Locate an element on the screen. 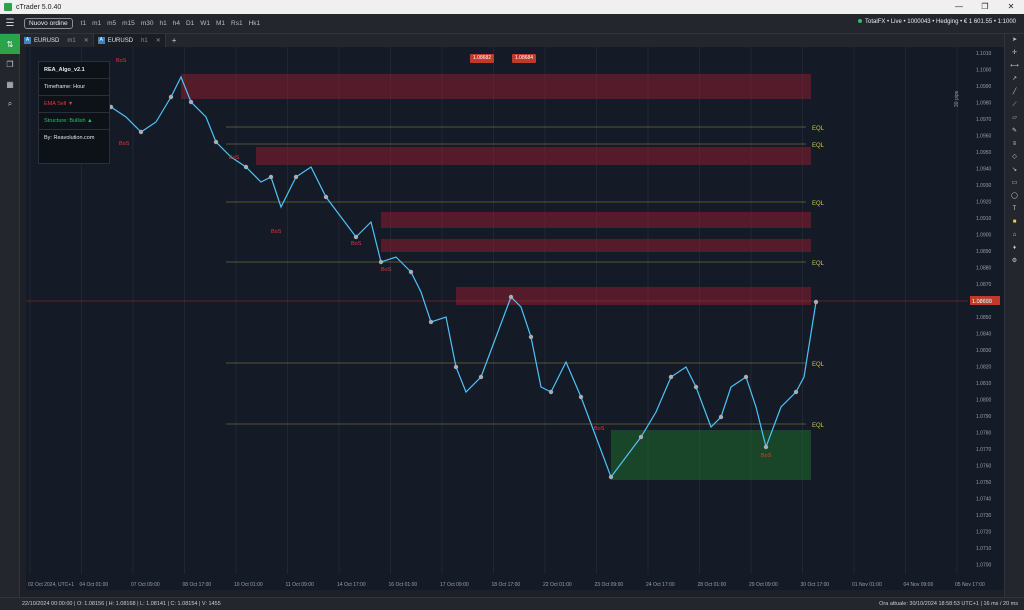 The image size is (1024, 610). y-axis-label: 1.0920 is located at coordinates (984, 203).